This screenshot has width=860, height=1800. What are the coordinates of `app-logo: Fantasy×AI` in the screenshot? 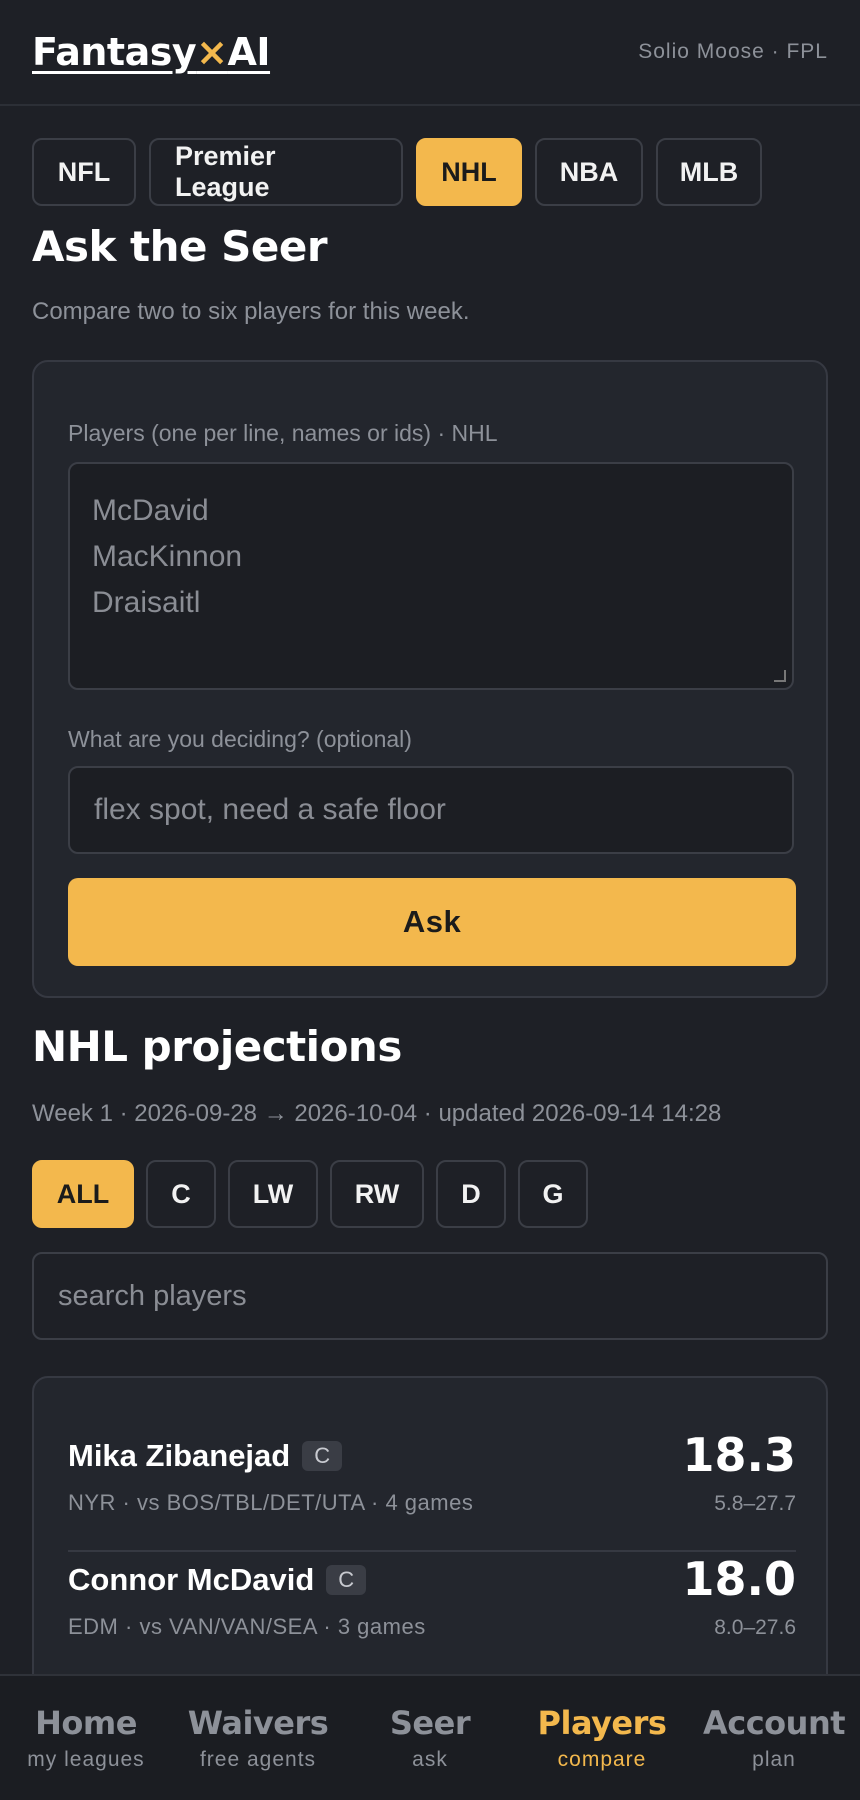 It's located at (151, 52).